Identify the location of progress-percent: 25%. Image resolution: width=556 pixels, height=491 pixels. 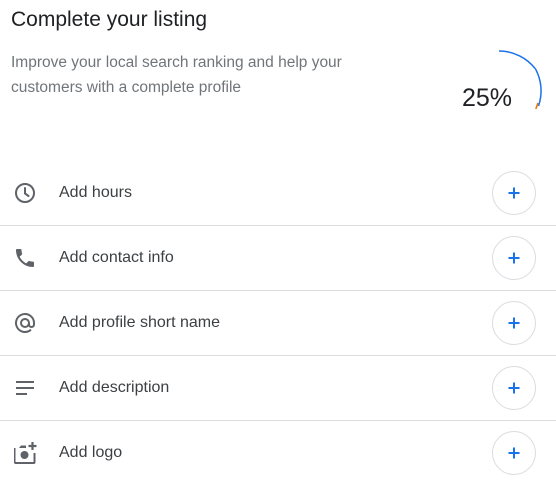
(487, 98).